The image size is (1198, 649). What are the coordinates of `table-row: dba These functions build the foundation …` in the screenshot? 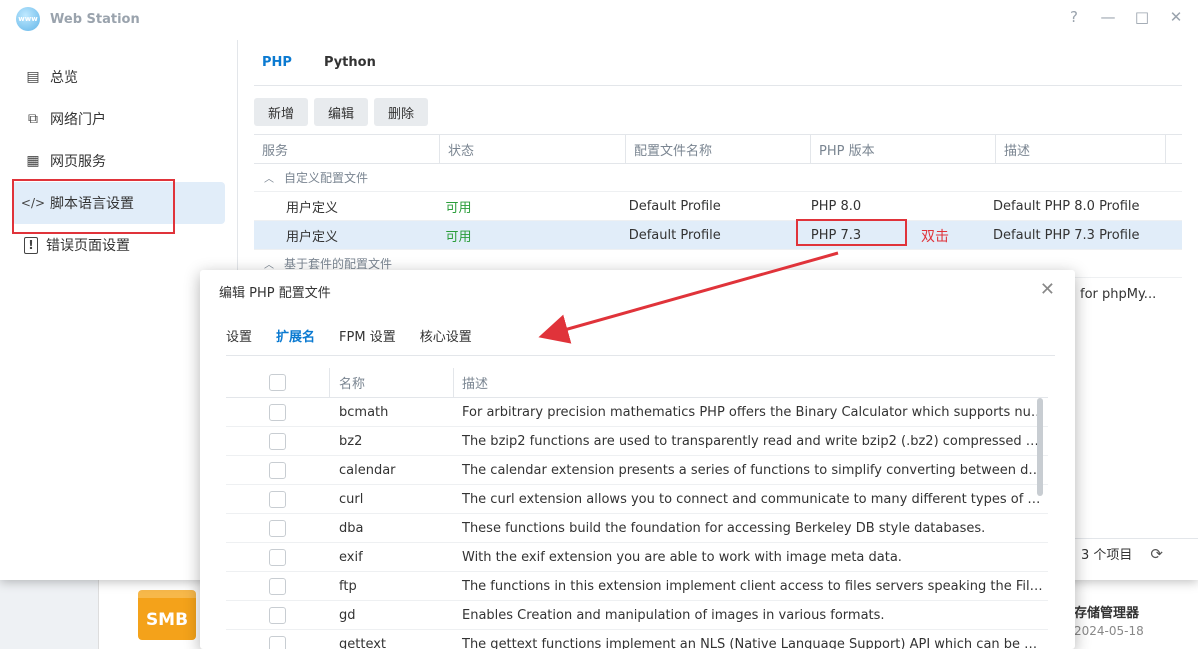 It's located at (637, 528).